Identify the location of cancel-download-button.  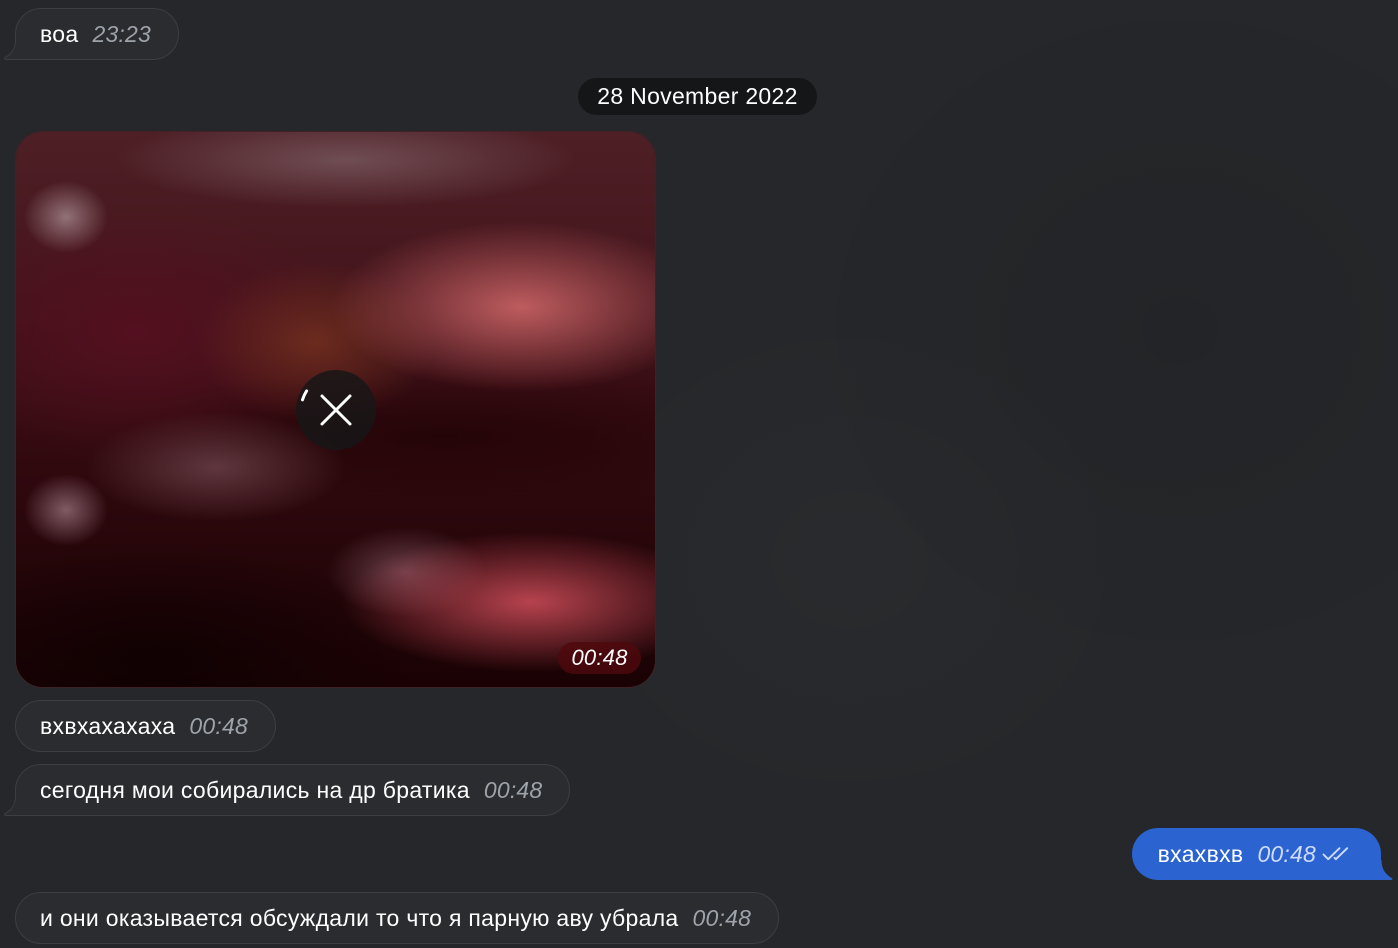
(336, 410).